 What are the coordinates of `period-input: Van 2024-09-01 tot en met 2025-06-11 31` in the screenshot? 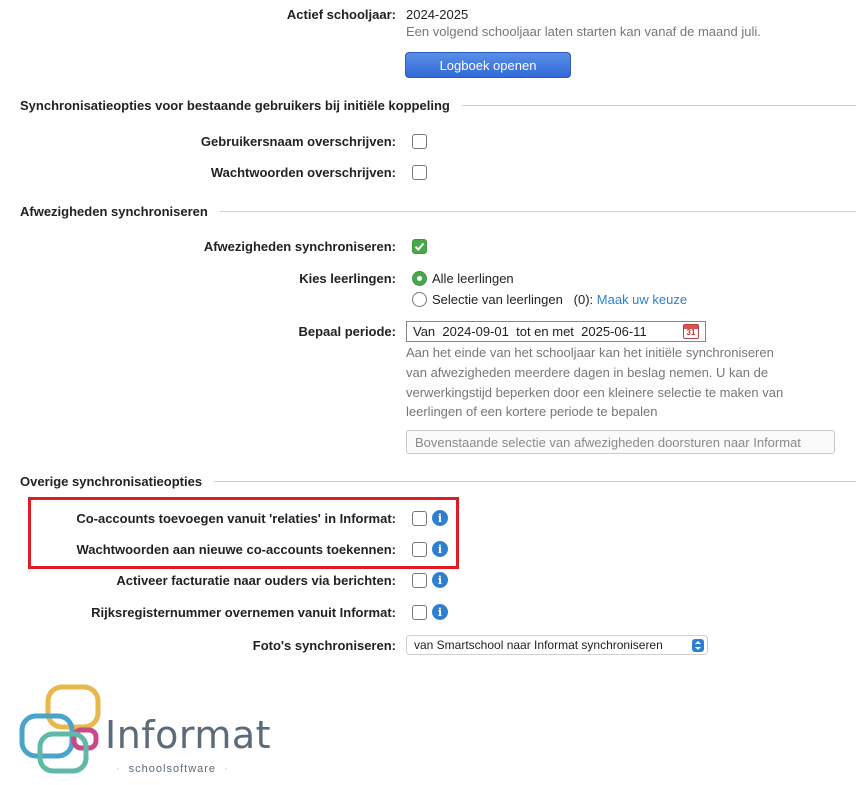 It's located at (556, 331).